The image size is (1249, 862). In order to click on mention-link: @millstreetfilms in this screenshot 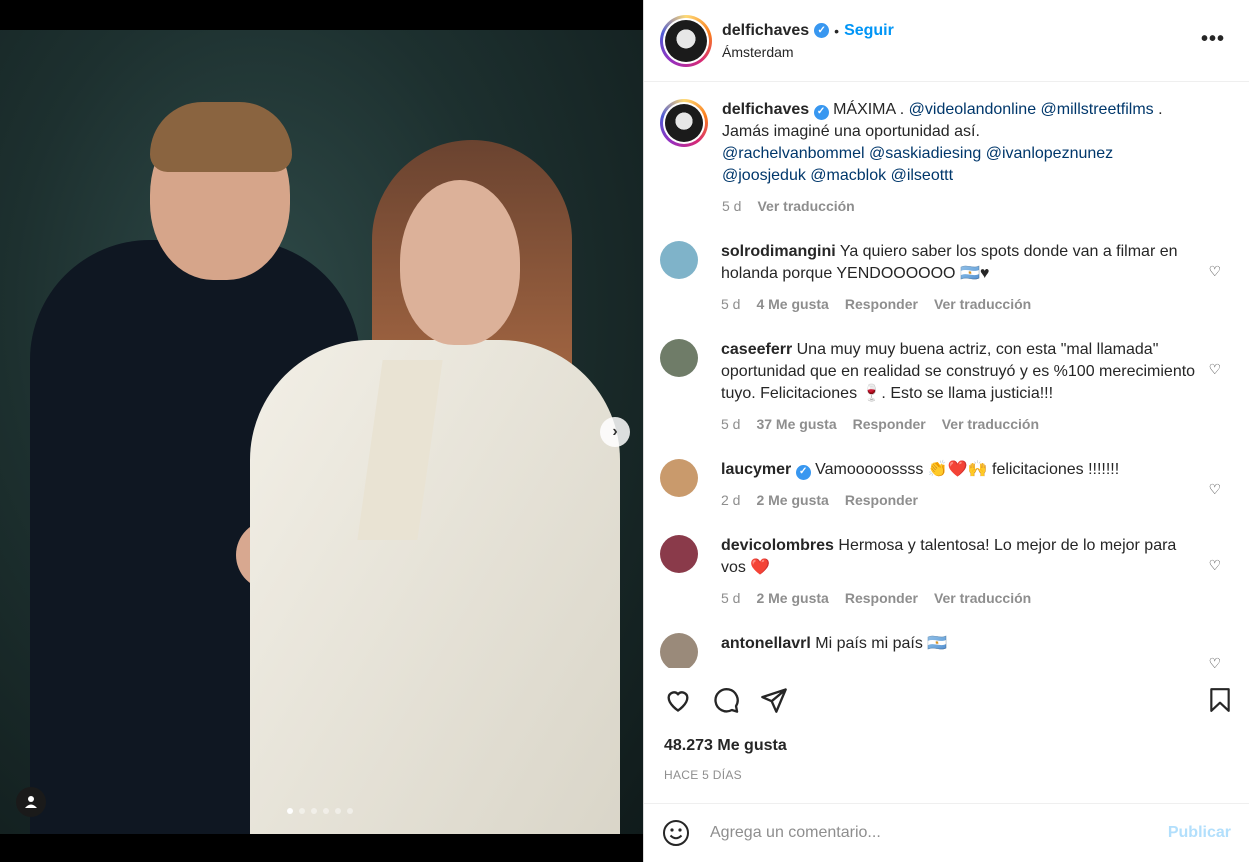, I will do `click(1097, 109)`.